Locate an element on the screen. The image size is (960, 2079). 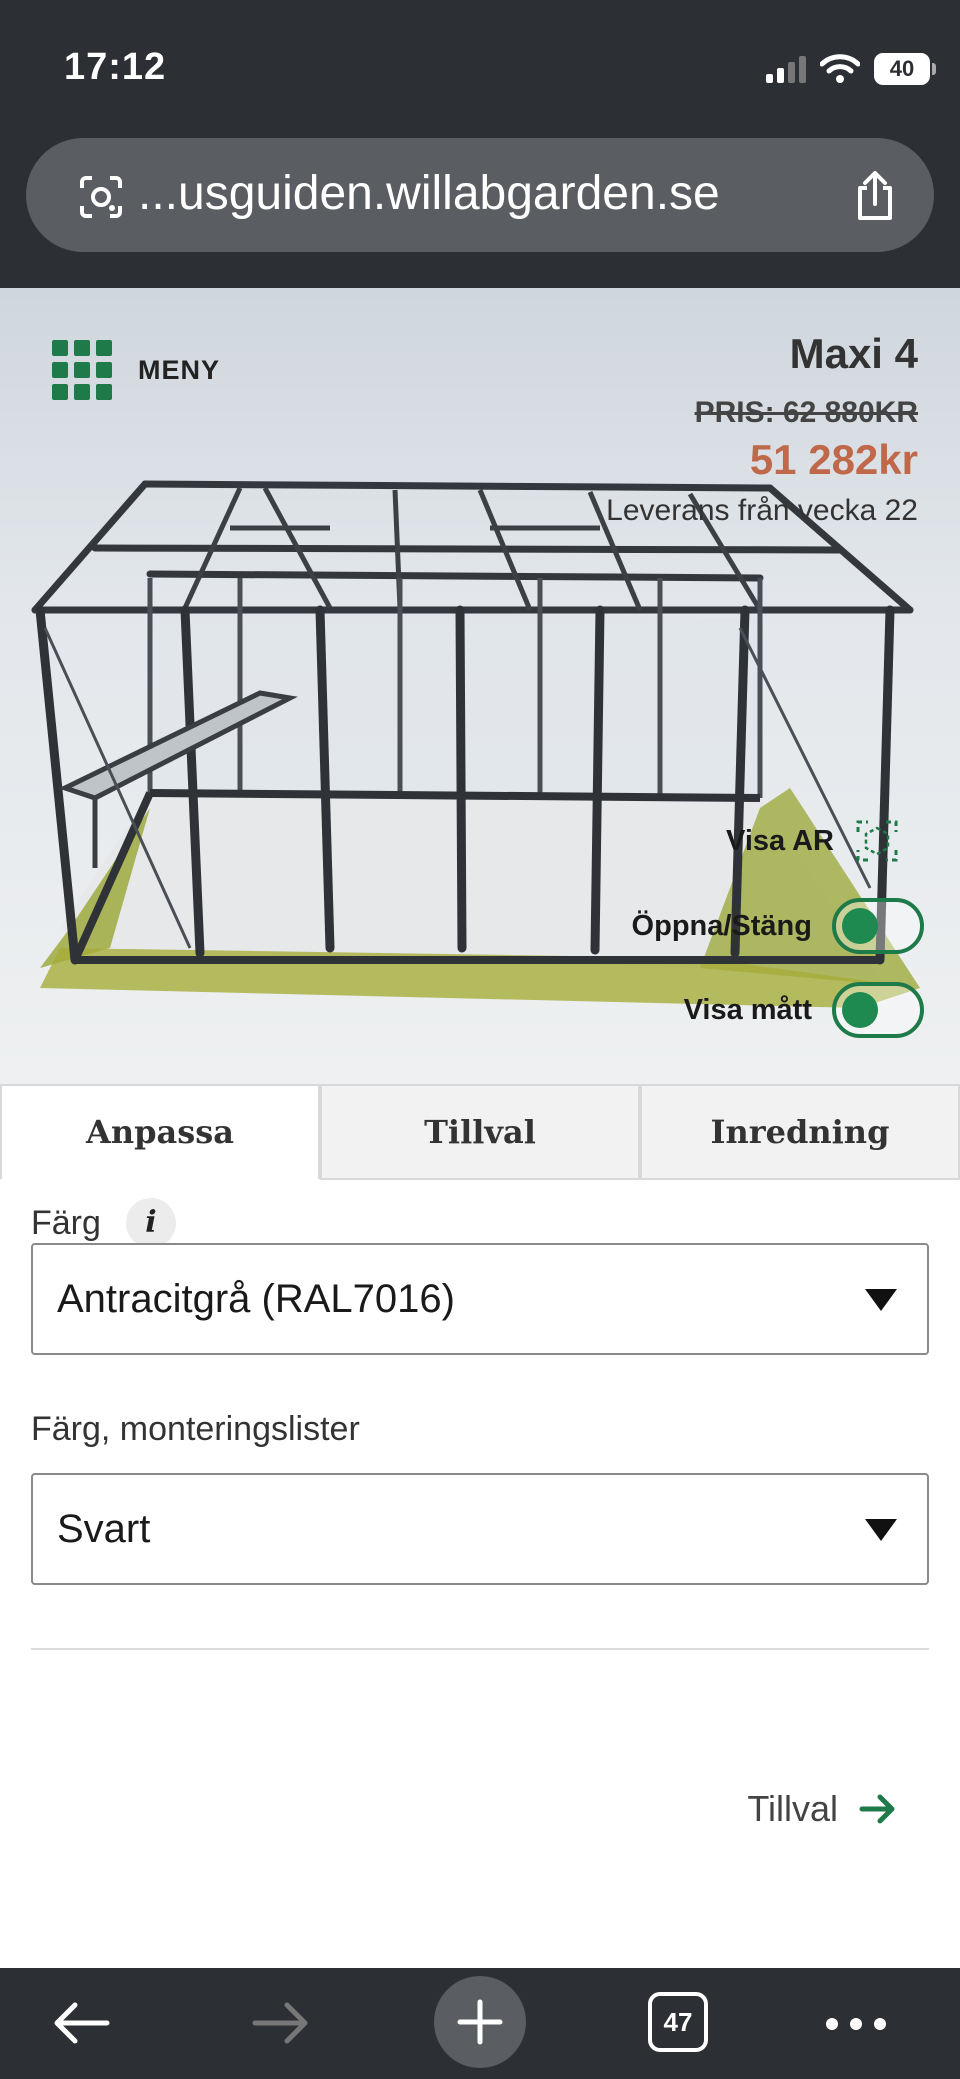
delivery-info: Leverans från vecka 22 is located at coordinates (762, 510).